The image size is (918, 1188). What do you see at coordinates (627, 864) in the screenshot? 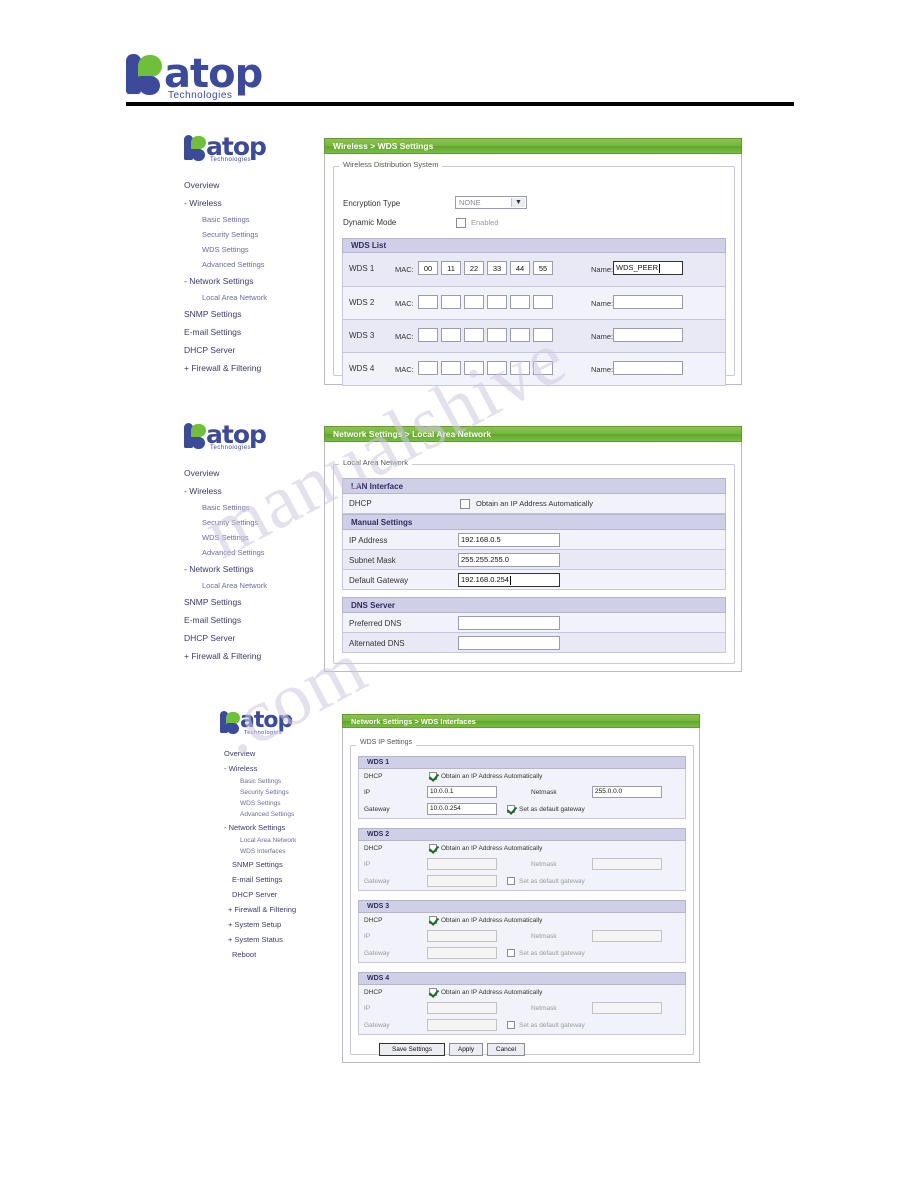
I see `wdsif2-netmask-input` at bounding box center [627, 864].